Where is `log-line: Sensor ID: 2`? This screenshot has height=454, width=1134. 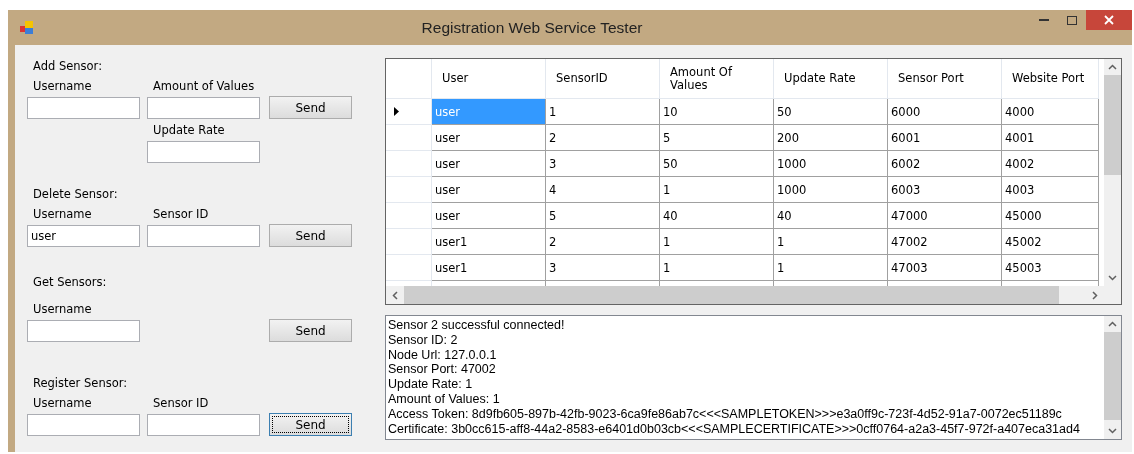
log-line: Sensor ID: 2 is located at coordinates (423, 340).